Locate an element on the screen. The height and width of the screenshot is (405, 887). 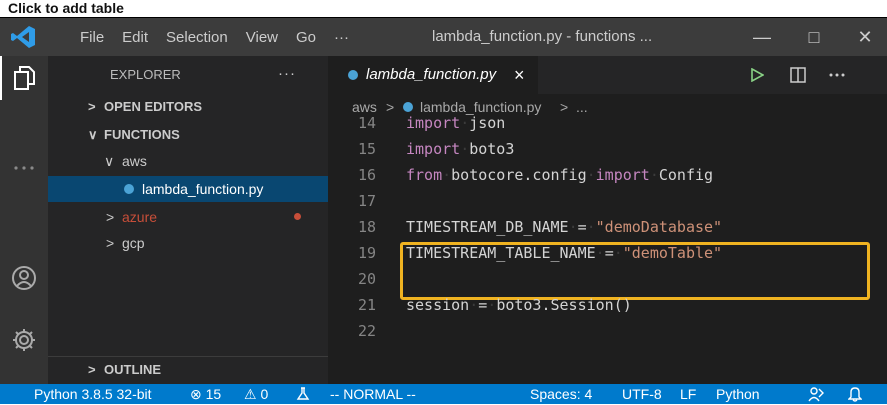
code-token: botocore.config is located at coordinates (519, 175).